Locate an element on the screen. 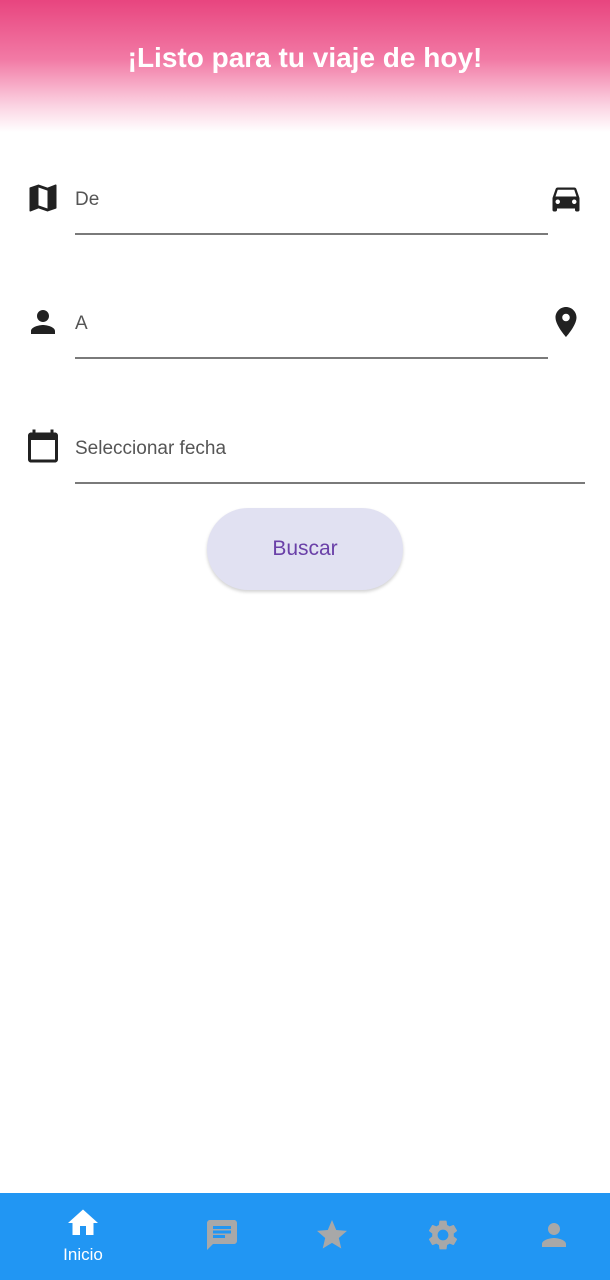  person-icon is located at coordinates (43, 322).